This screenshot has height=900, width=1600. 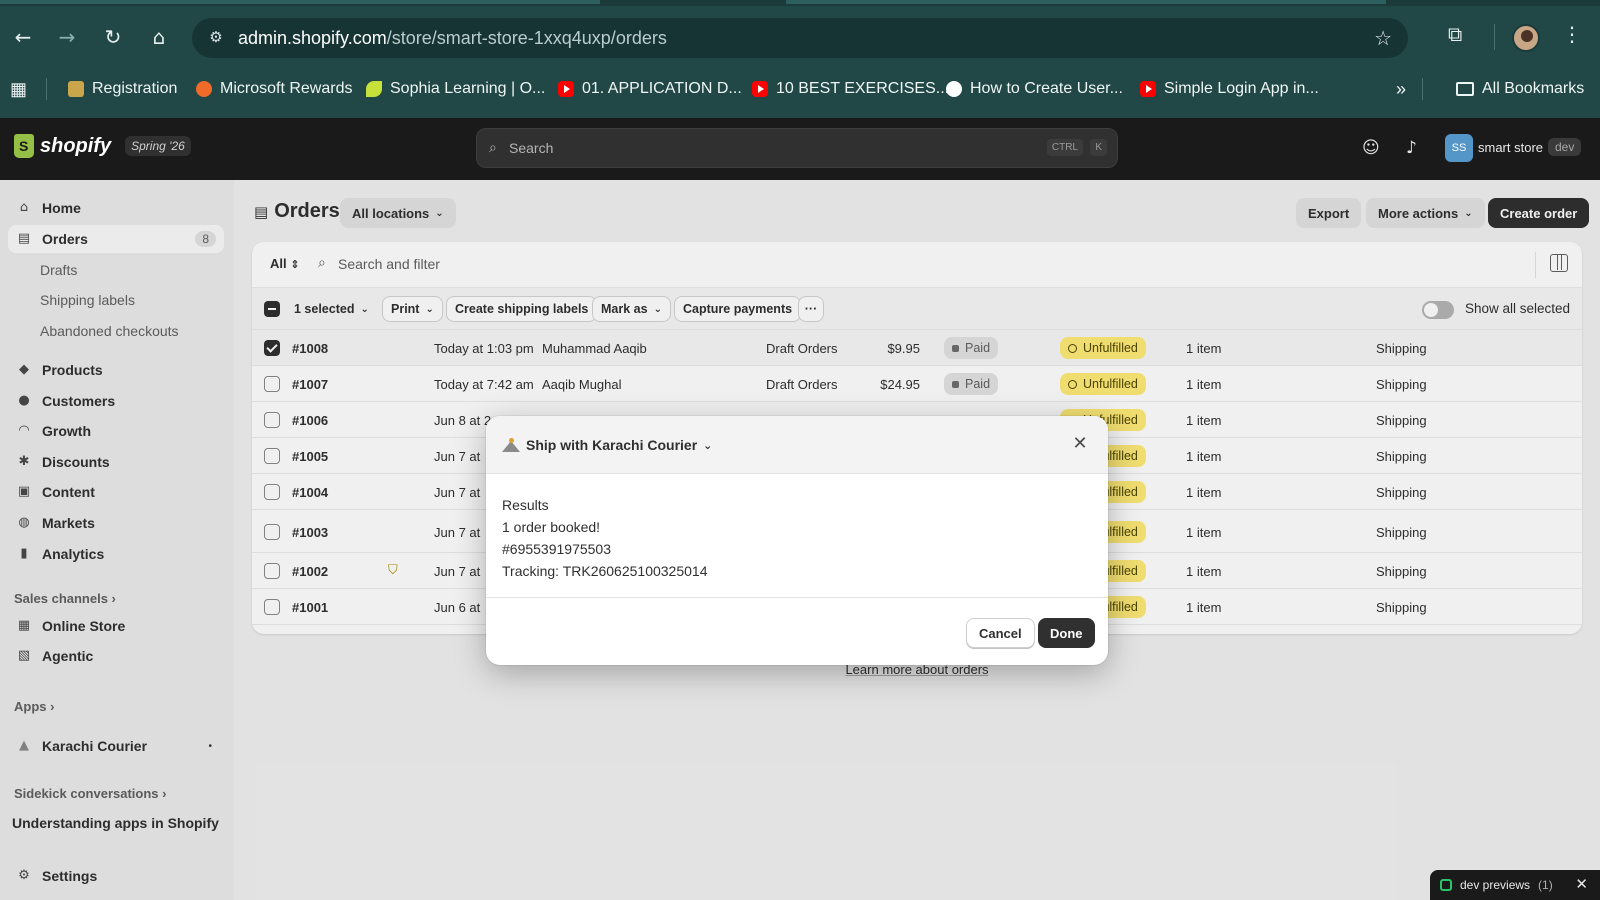 What do you see at coordinates (116, 331) in the screenshot?
I see `sidebar-item-abandoned-checkouts: Abandoned checkouts` at bounding box center [116, 331].